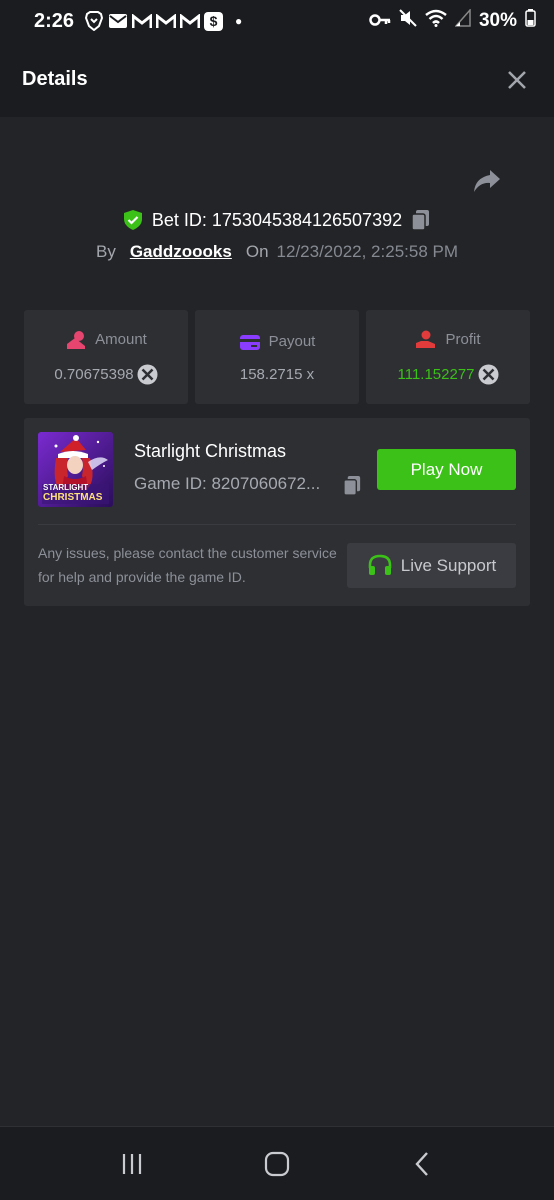 The height and width of the screenshot is (1200, 554). What do you see at coordinates (75, 469) in the screenshot?
I see `game-thumbnail: STARLIGHT CHRISTMAS` at bounding box center [75, 469].